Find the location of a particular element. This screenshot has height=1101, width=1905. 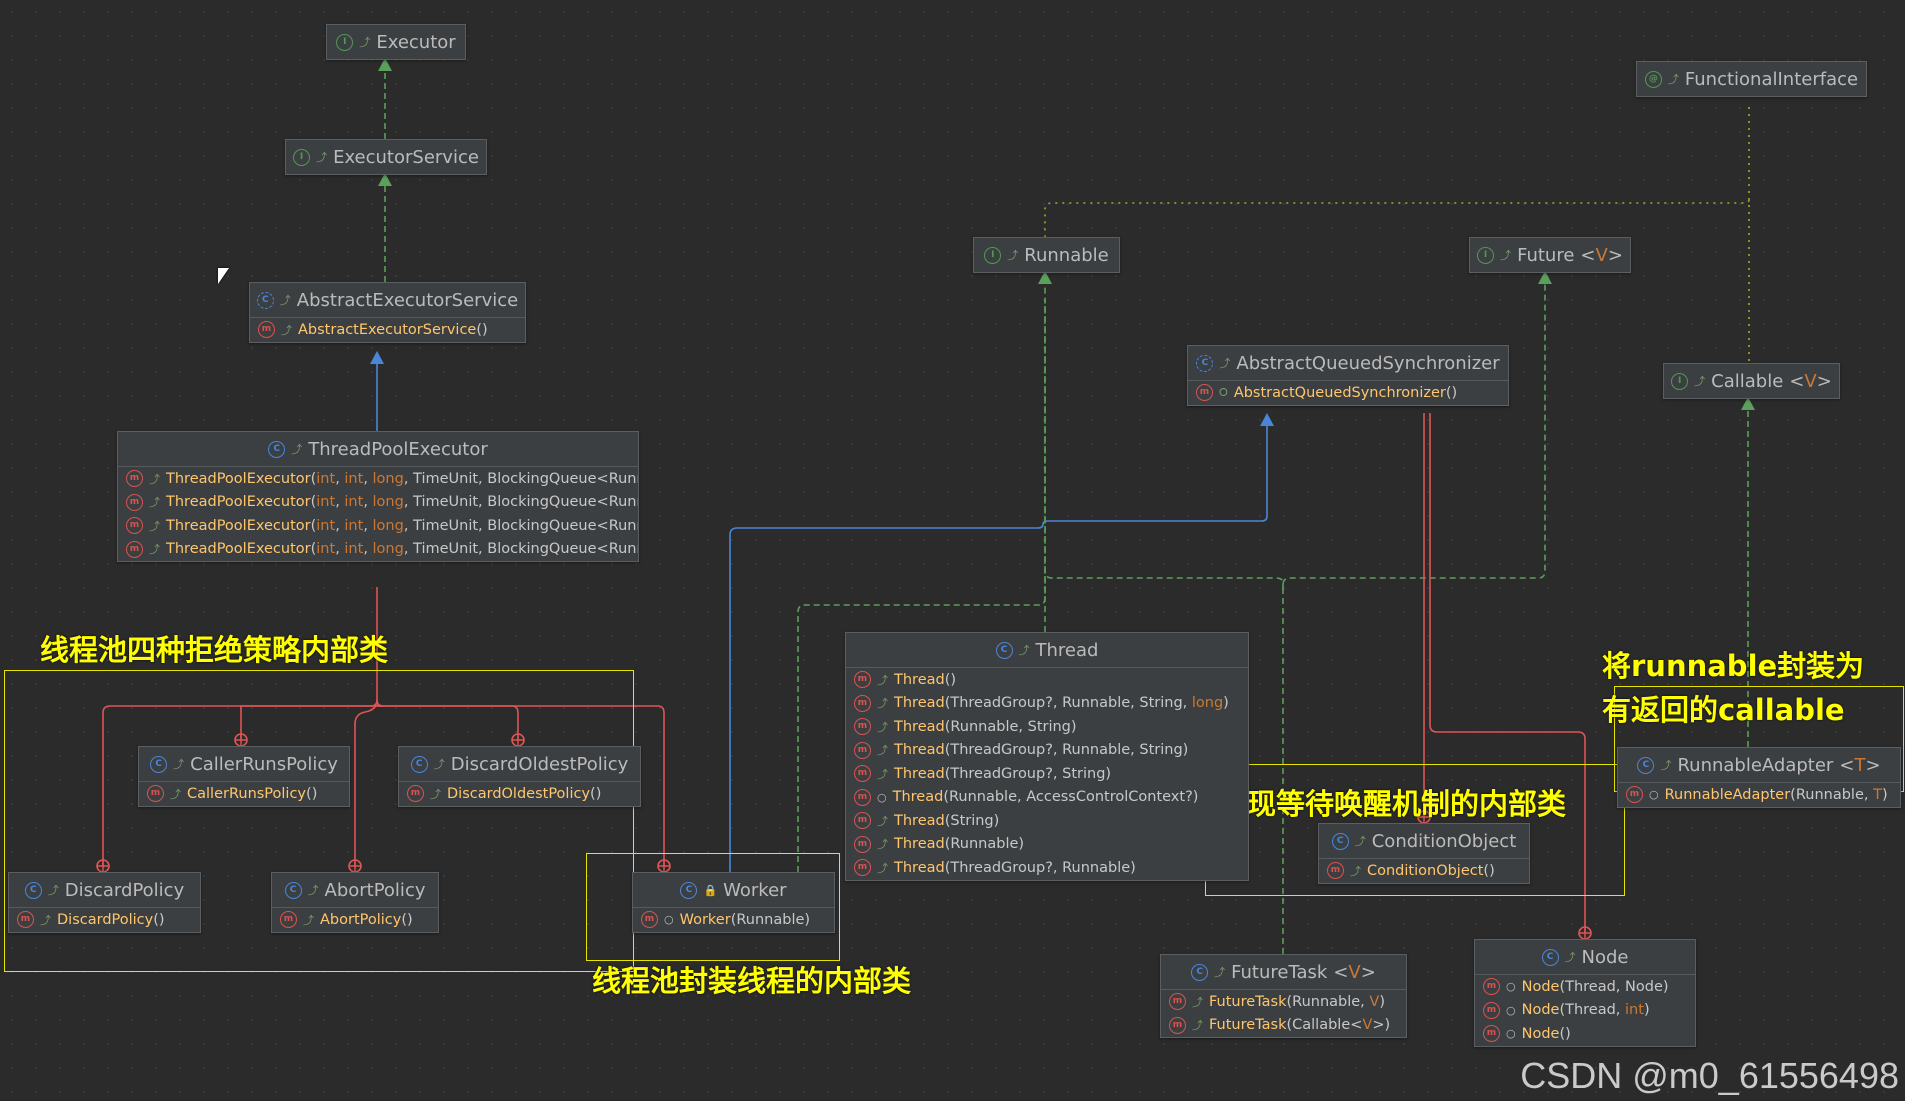

callerruns-inner-icon-cross is located at coordinates (241, 740).